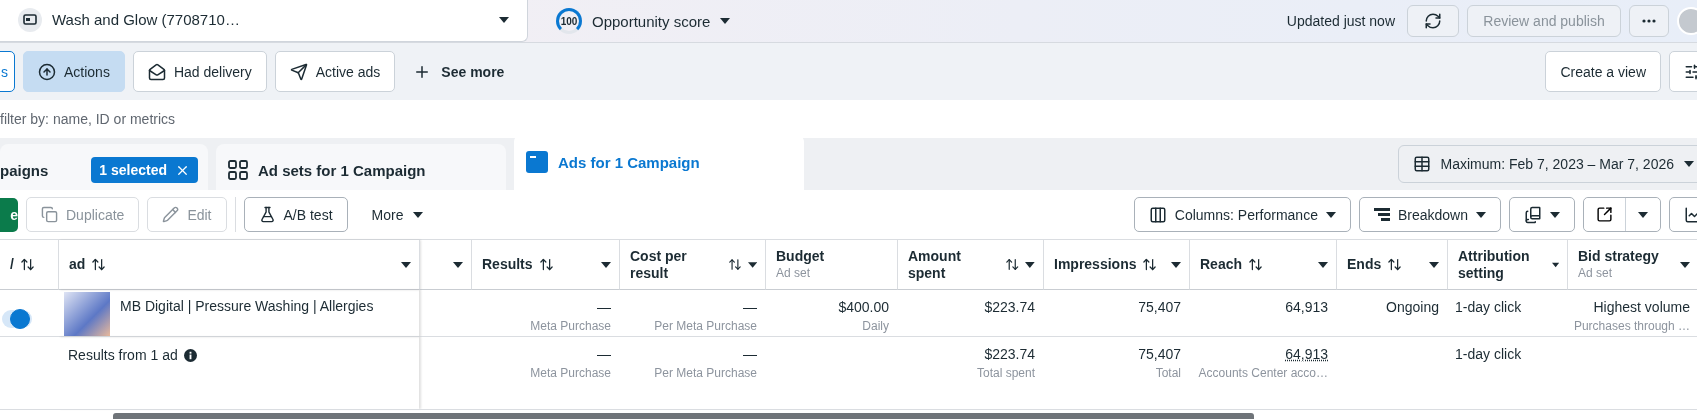  I want to click on flask-icon, so click(267, 214).